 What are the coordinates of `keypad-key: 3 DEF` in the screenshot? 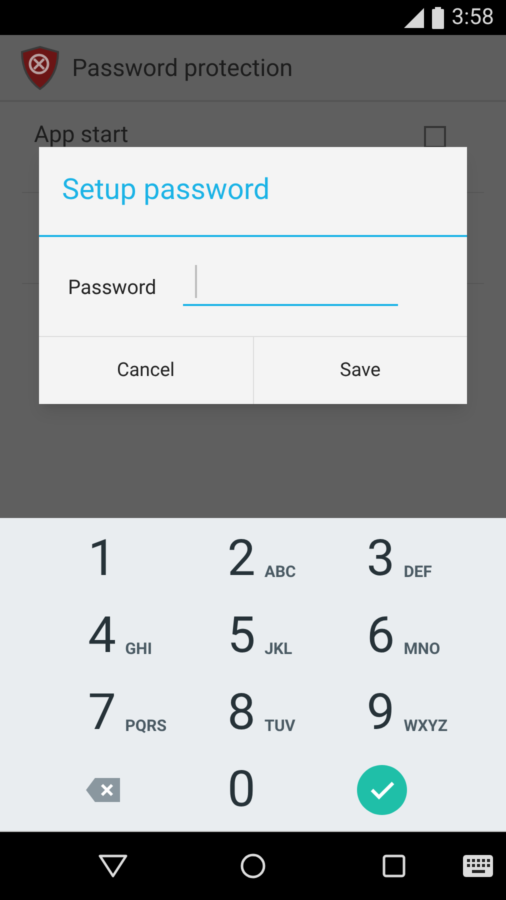 It's located at (399, 559).